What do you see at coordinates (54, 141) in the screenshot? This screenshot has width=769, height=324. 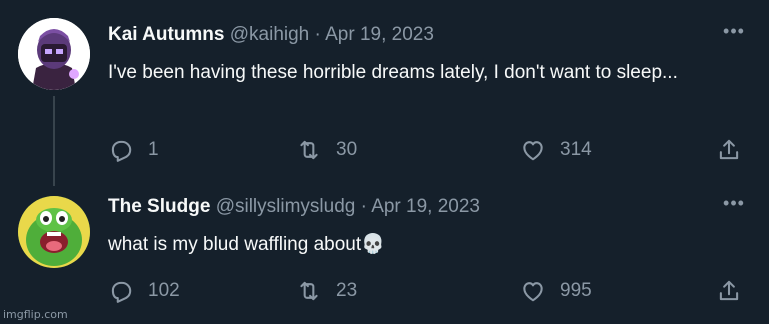 I see `thread-line` at bounding box center [54, 141].